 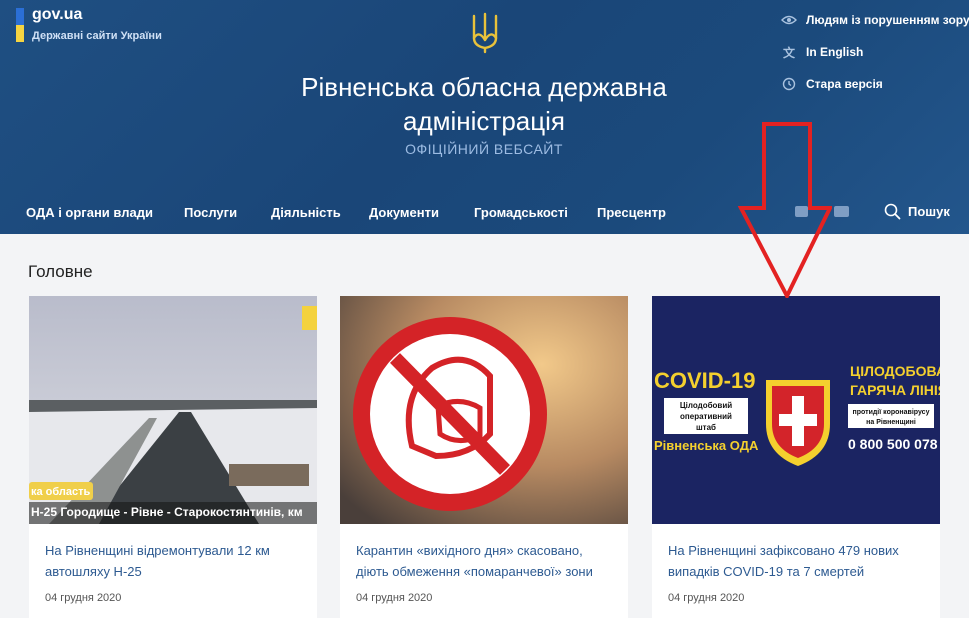 What do you see at coordinates (887, 20) in the screenshot?
I see `accessibility-label: Людям із порушенням зору` at bounding box center [887, 20].